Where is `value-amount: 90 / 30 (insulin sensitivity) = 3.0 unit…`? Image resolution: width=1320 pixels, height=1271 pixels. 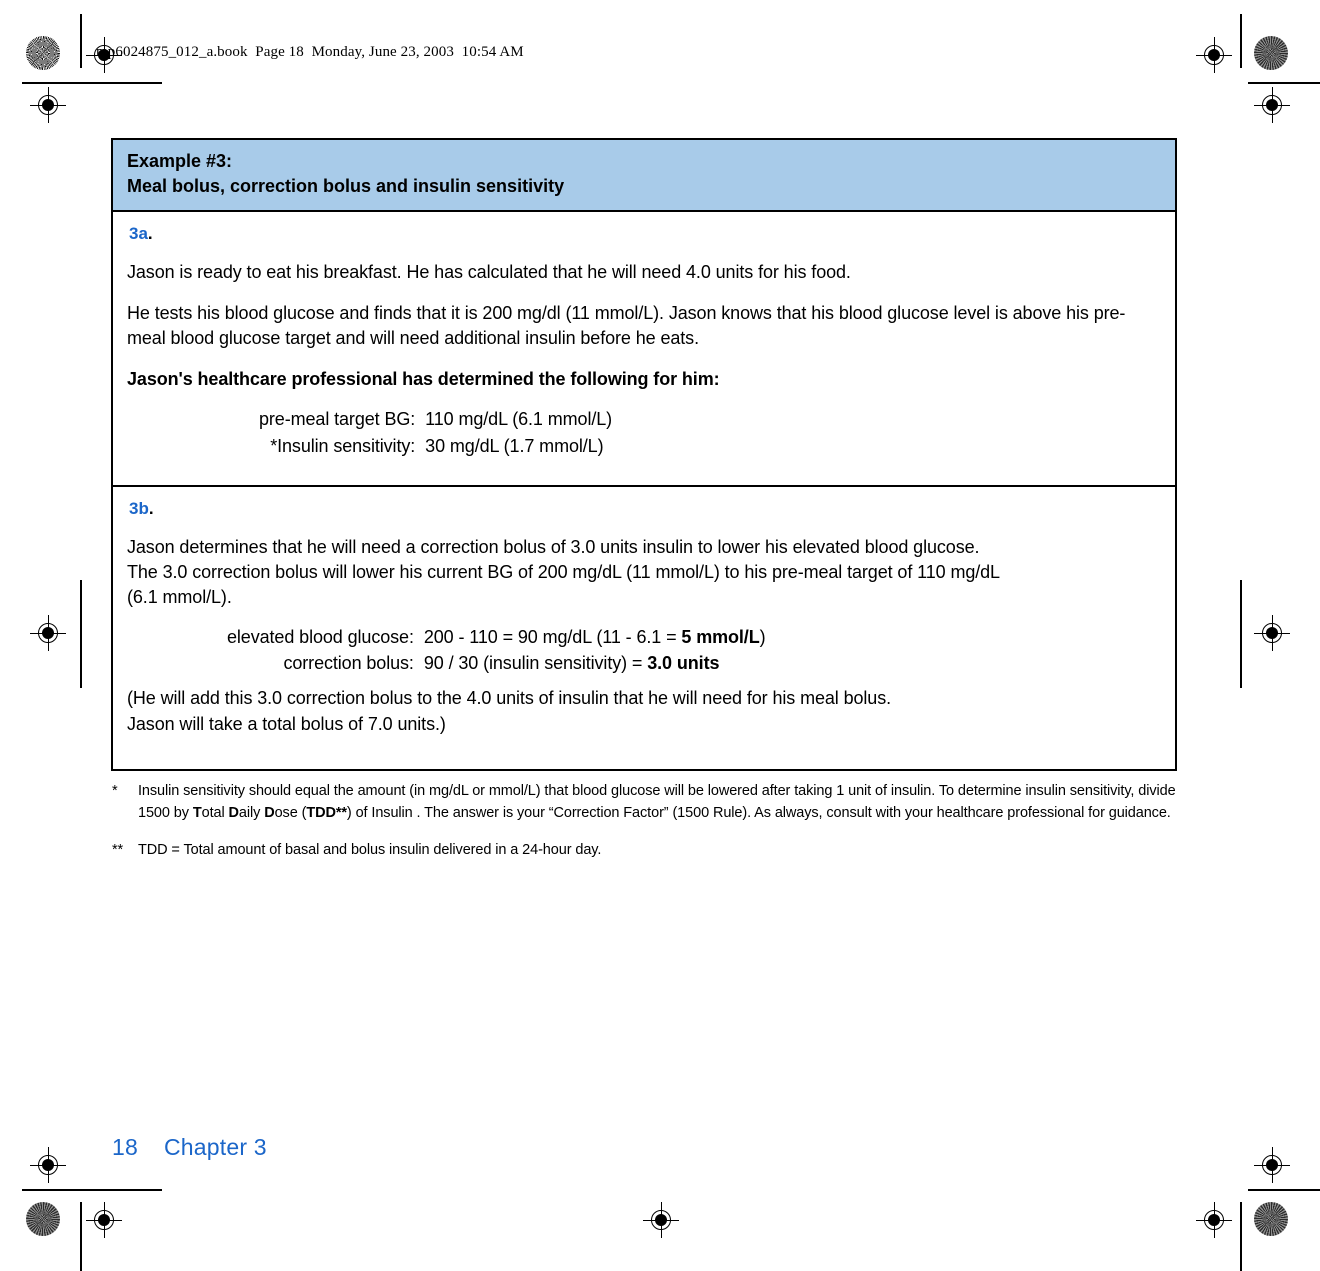
value-amount: 90 / 30 (insulin sensitivity) = 3.0 unit… is located at coordinates (595, 663).